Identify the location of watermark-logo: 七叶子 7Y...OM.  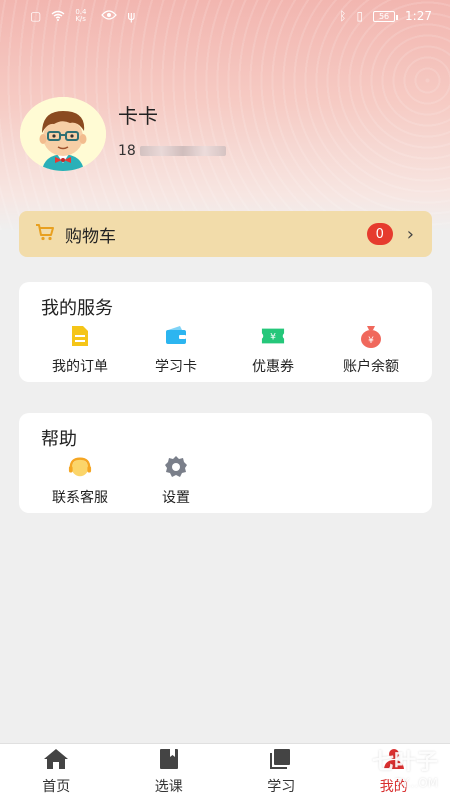
(405, 767).